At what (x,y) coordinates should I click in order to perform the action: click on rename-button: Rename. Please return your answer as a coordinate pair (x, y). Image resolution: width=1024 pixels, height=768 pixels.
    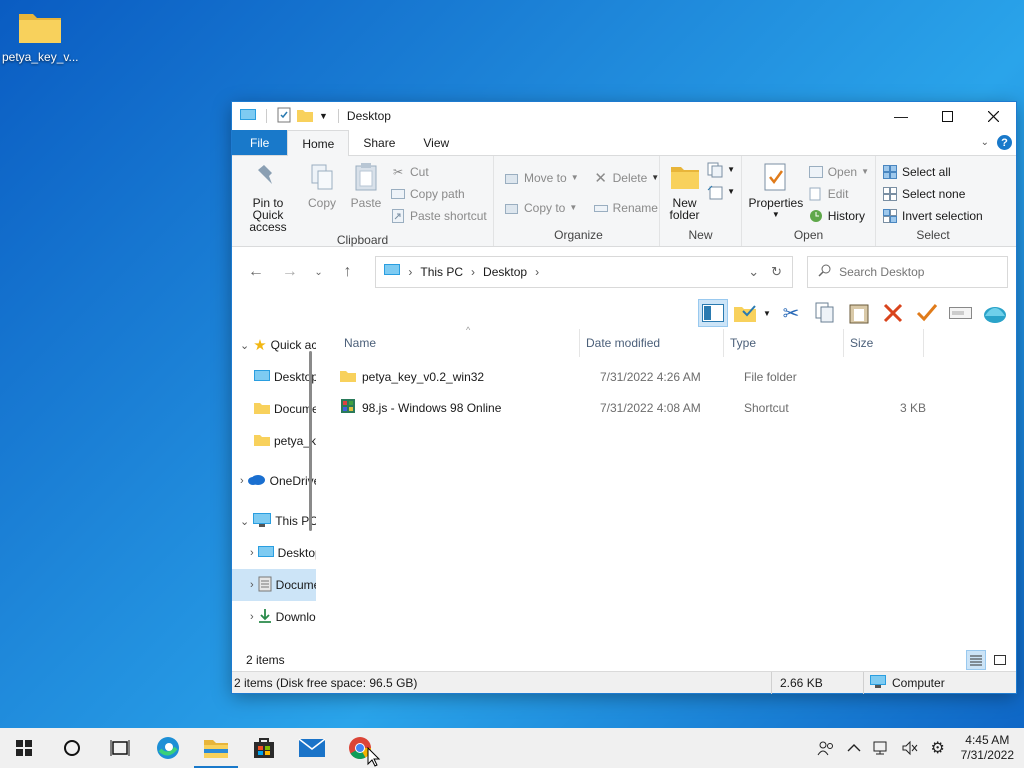
    Looking at the image, I should click on (626, 207).